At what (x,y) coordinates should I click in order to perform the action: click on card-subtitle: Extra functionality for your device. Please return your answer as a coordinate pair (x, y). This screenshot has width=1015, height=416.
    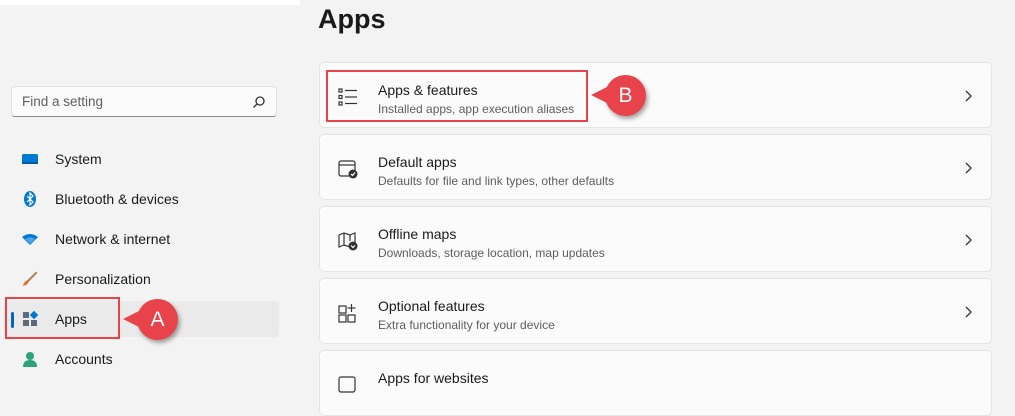
    Looking at the image, I should click on (466, 325).